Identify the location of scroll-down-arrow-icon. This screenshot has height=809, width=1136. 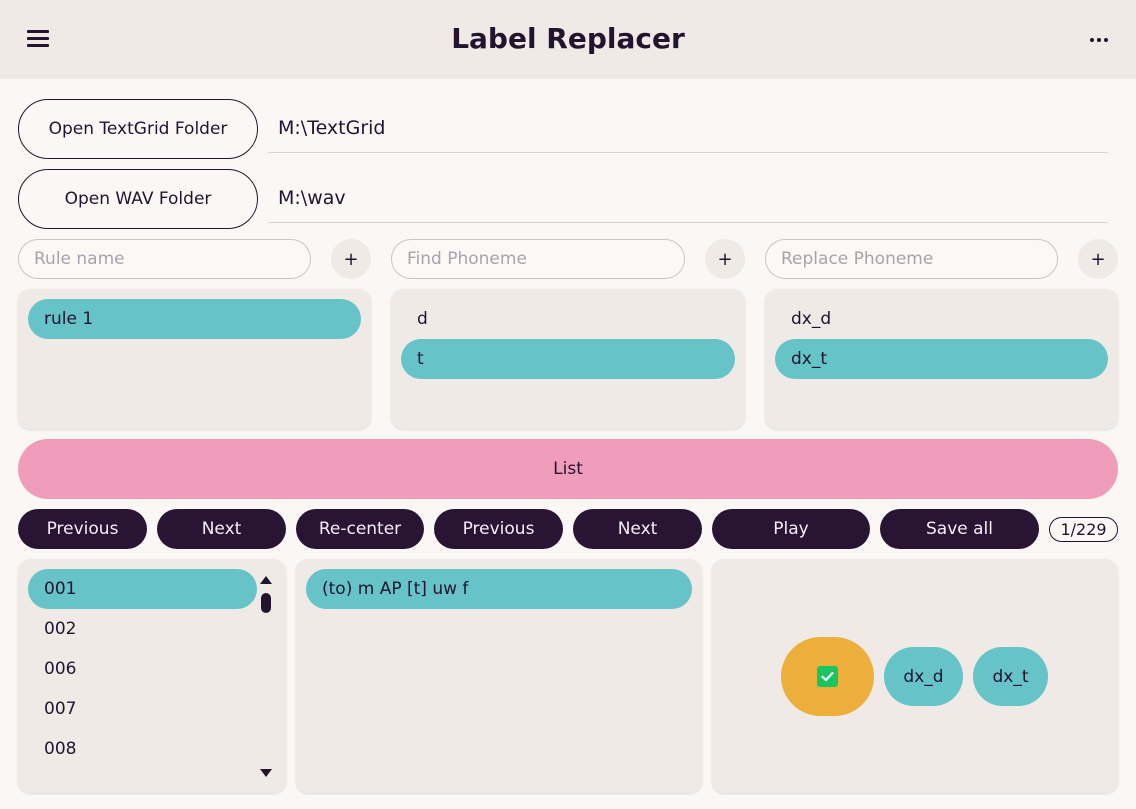
(266, 773).